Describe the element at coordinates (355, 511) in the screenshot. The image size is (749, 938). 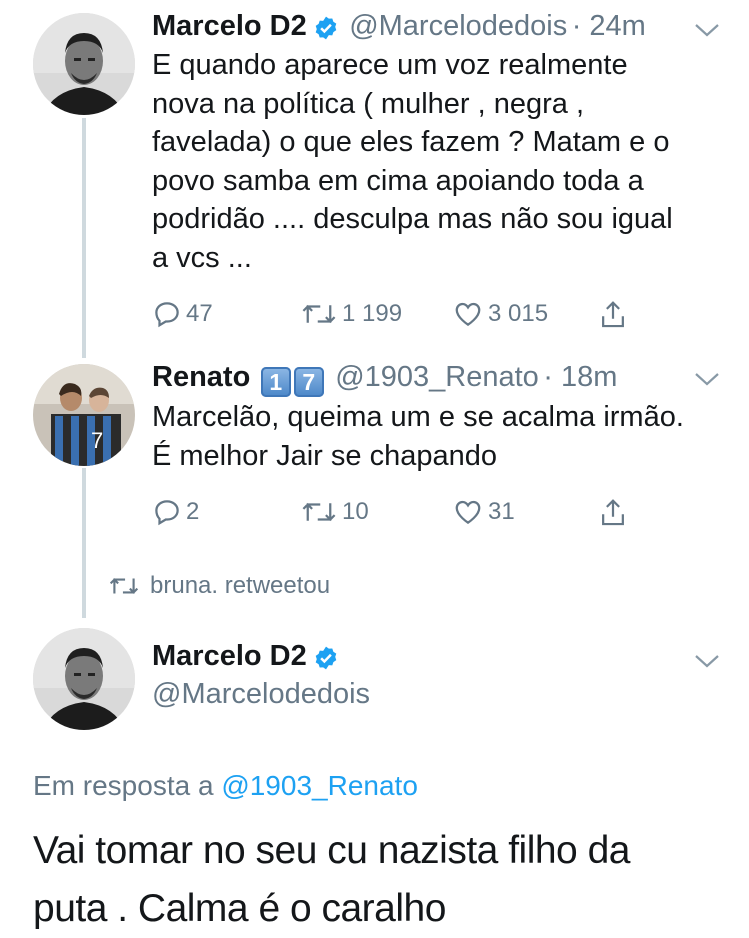
I see `retweet-count: 10` at that location.